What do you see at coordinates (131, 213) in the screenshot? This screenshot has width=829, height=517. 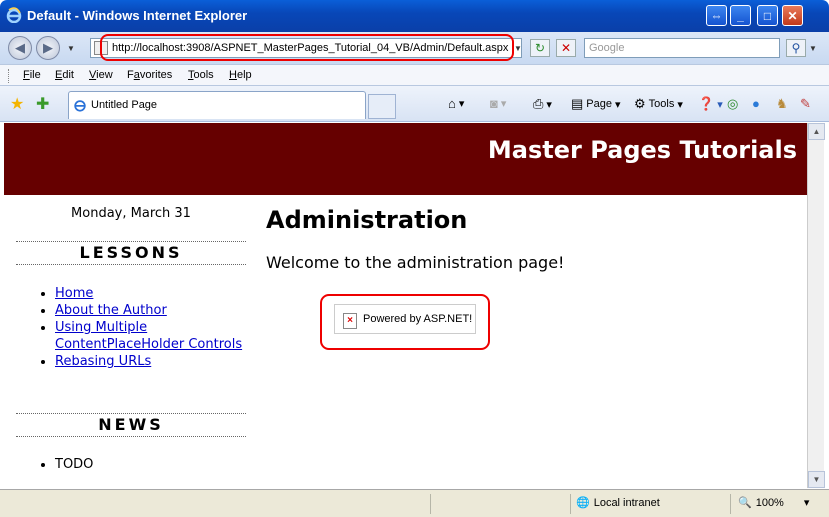 I see `date-display: Monday, March 31` at bounding box center [131, 213].